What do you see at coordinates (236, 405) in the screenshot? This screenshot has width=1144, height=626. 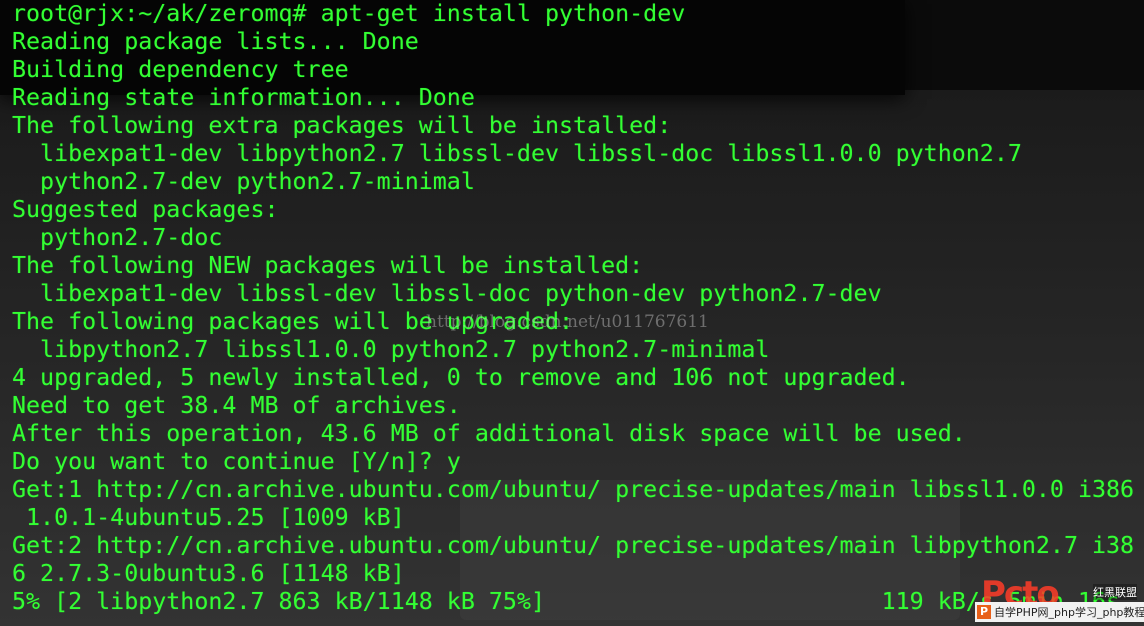 I see `output-line: Need to get 38.4 MB of archives.` at bounding box center [236, 405].